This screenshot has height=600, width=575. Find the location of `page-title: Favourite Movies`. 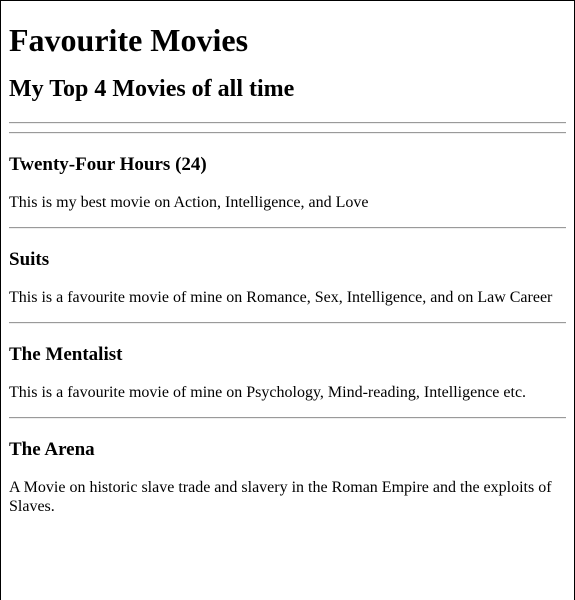

page-title: Favourite Movies is located at coordinates (129, 40).